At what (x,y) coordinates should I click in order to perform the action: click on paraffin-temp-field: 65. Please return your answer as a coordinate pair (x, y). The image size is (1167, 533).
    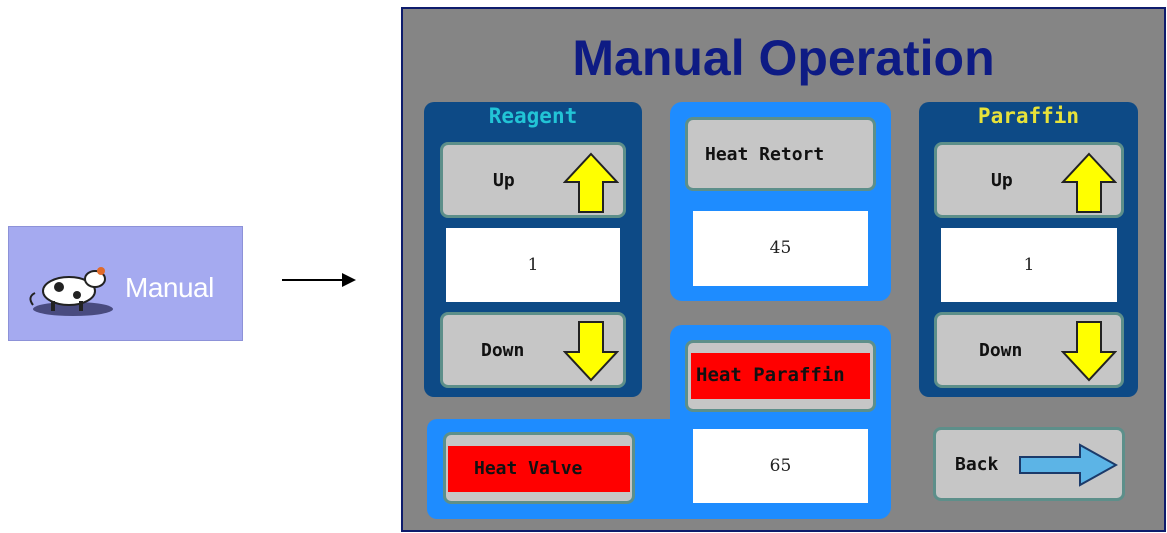
    Looking at the image, I should click on (780, 466).